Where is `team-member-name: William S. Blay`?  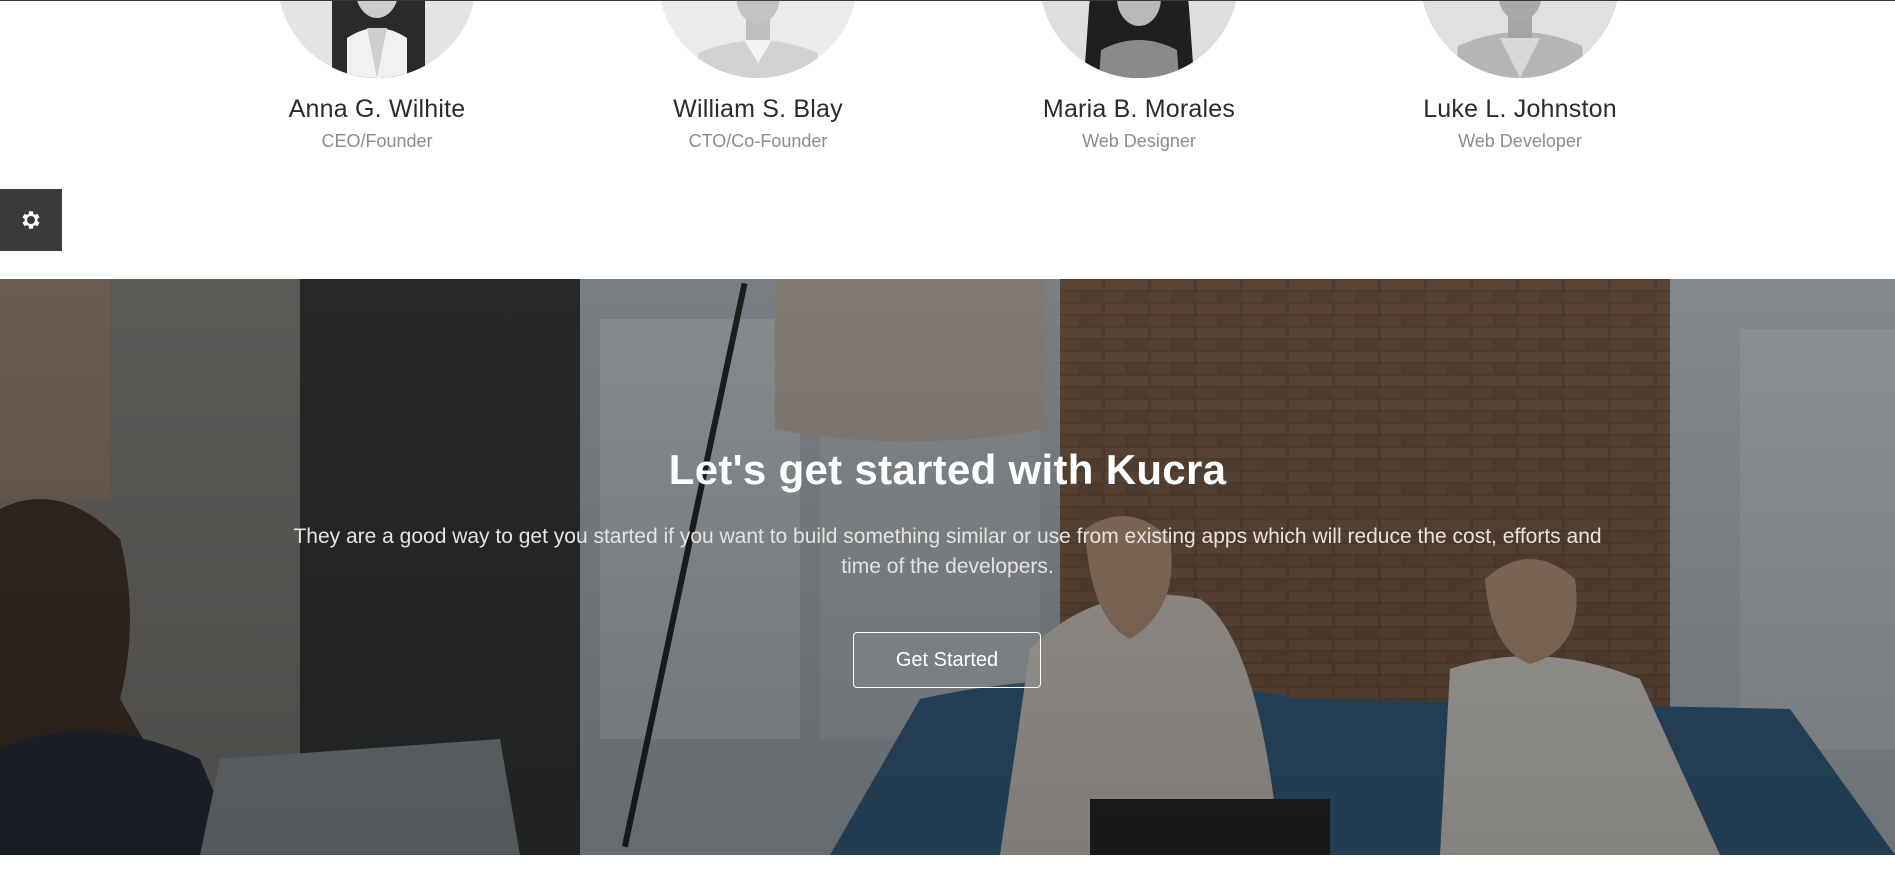 team-member-name: William S. Blay is located at coordinates (758, 109).